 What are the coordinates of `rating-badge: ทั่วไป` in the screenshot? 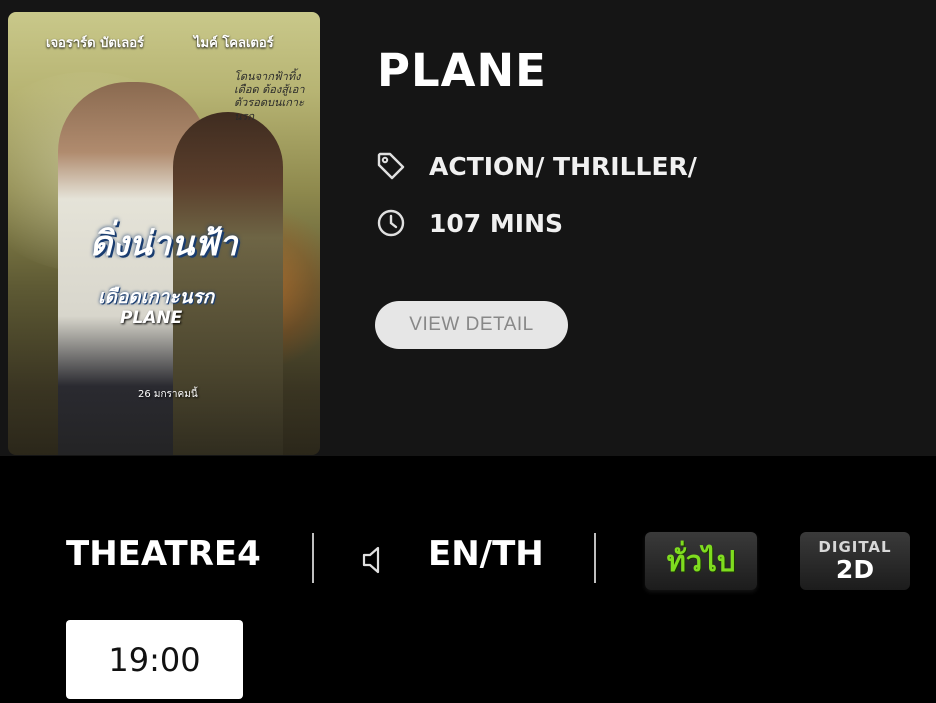 It's located at (701, 561).